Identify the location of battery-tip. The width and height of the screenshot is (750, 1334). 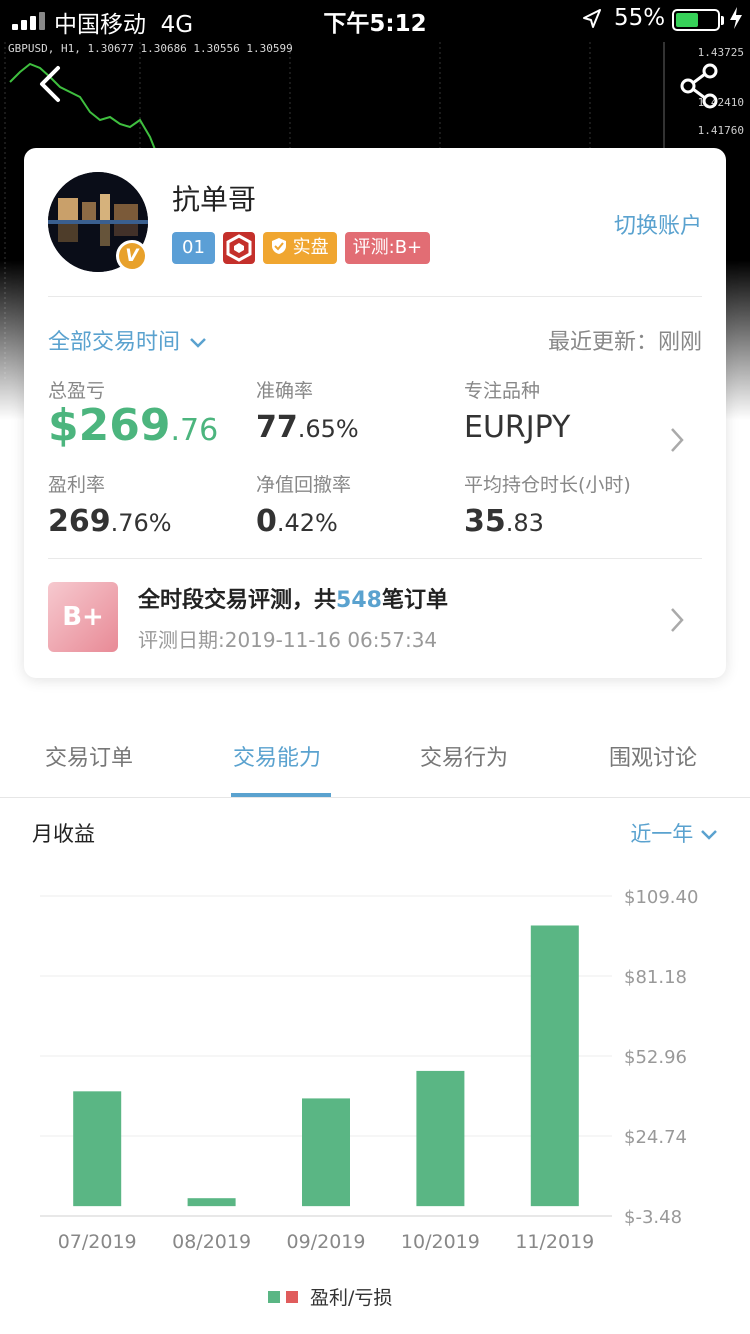
(722, 20).